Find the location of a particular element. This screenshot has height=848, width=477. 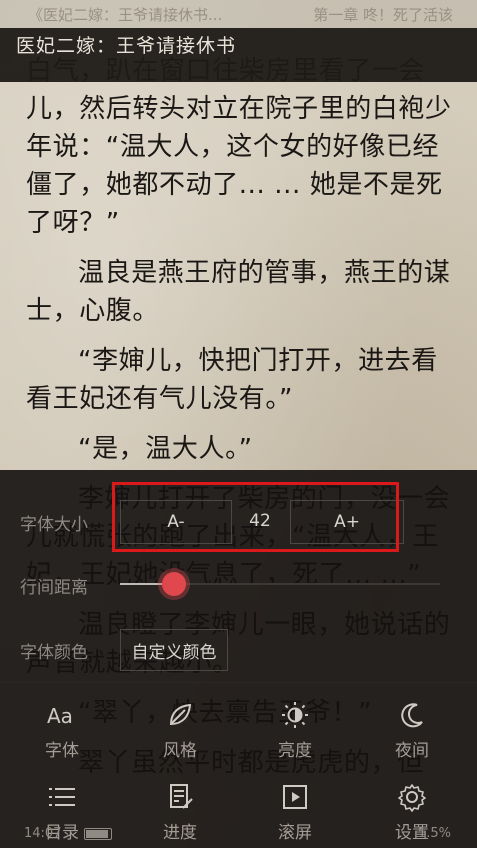

moon-icon is located at coordinates (412, 715).